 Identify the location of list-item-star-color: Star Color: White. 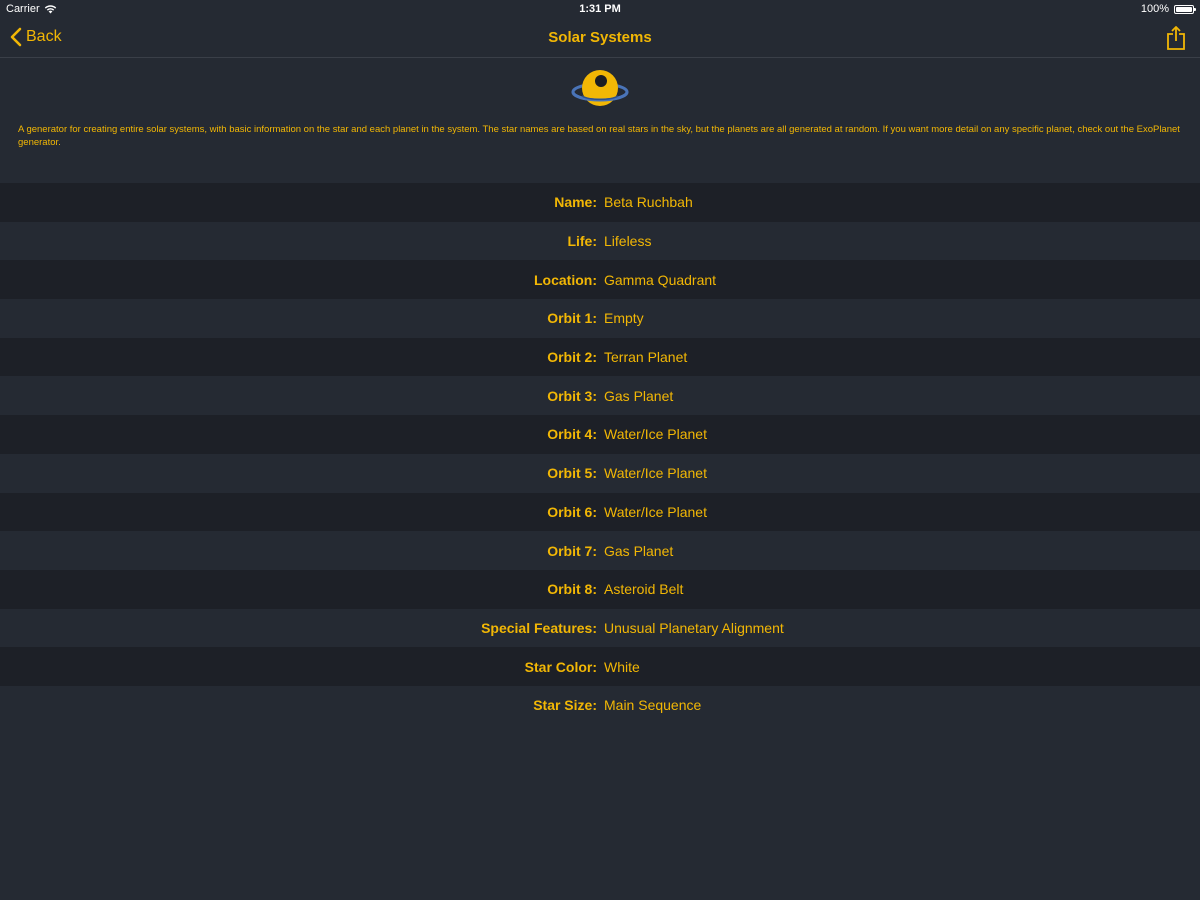
(600, 666).